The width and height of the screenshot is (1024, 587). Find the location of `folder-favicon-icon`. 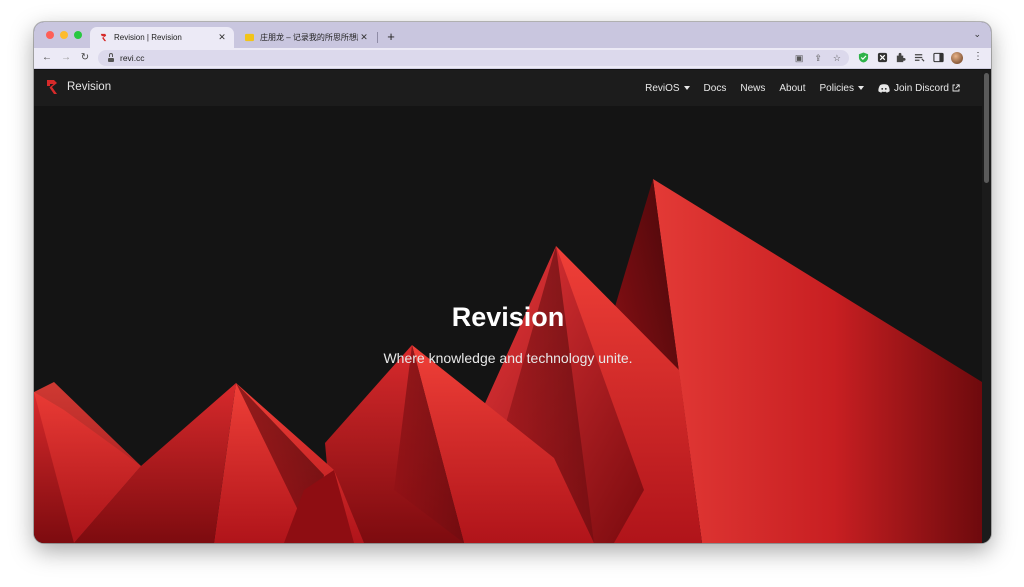

folder-favicon-icon is located at coordinates (249, 37).